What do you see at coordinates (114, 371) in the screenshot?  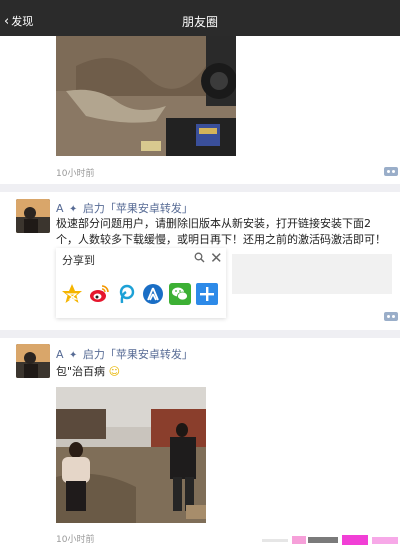 I see `smiley-emoji-icon: ☺` at bounding box center [114, 371].